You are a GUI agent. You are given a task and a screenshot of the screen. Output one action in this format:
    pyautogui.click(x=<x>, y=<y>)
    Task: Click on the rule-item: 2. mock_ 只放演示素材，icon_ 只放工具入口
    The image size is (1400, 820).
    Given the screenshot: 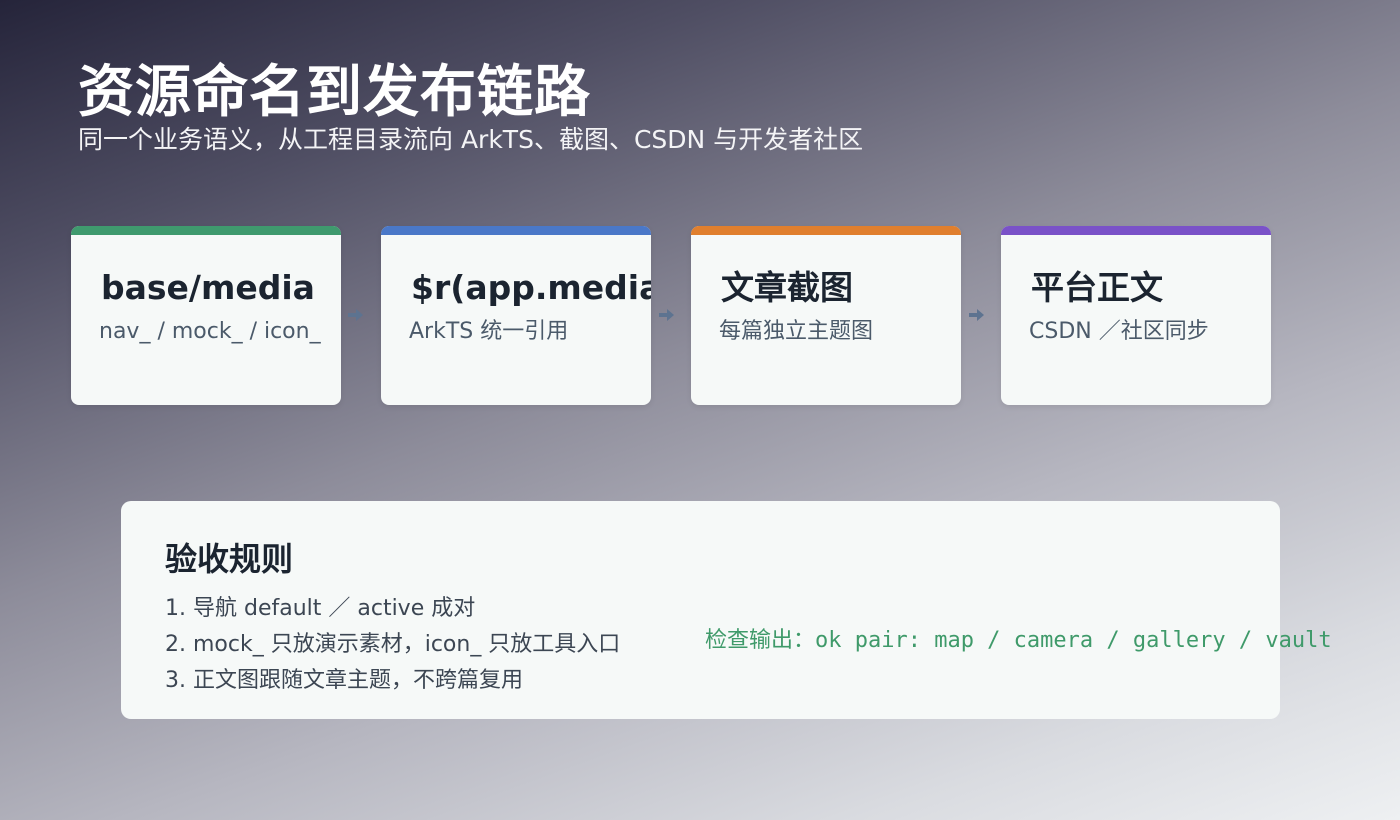 What is the action you would take?
    pyautogui.click(x=393, y=644)
    